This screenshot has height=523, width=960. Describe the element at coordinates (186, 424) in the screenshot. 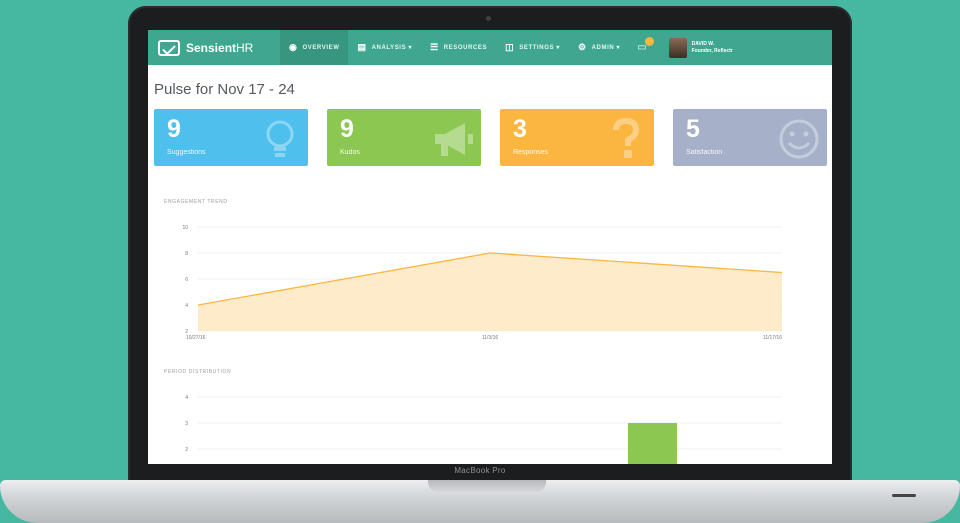

I see `y-tick-label: 3` at that location.